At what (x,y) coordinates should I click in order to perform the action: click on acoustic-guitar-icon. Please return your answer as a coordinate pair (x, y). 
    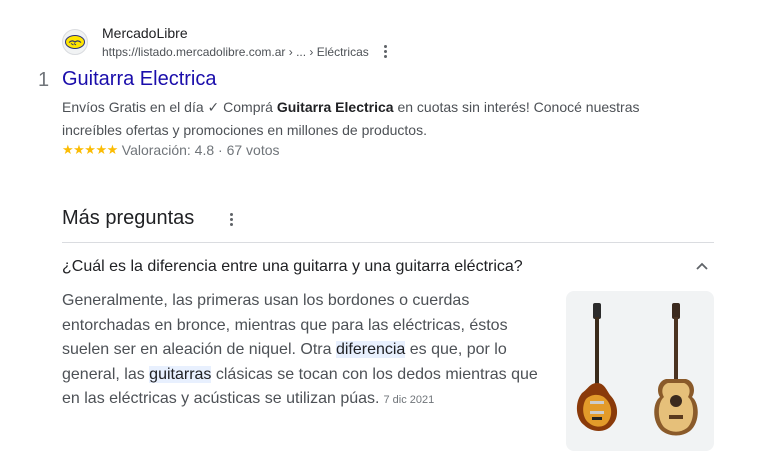
    Looking at the image, I should click on (676, 369).